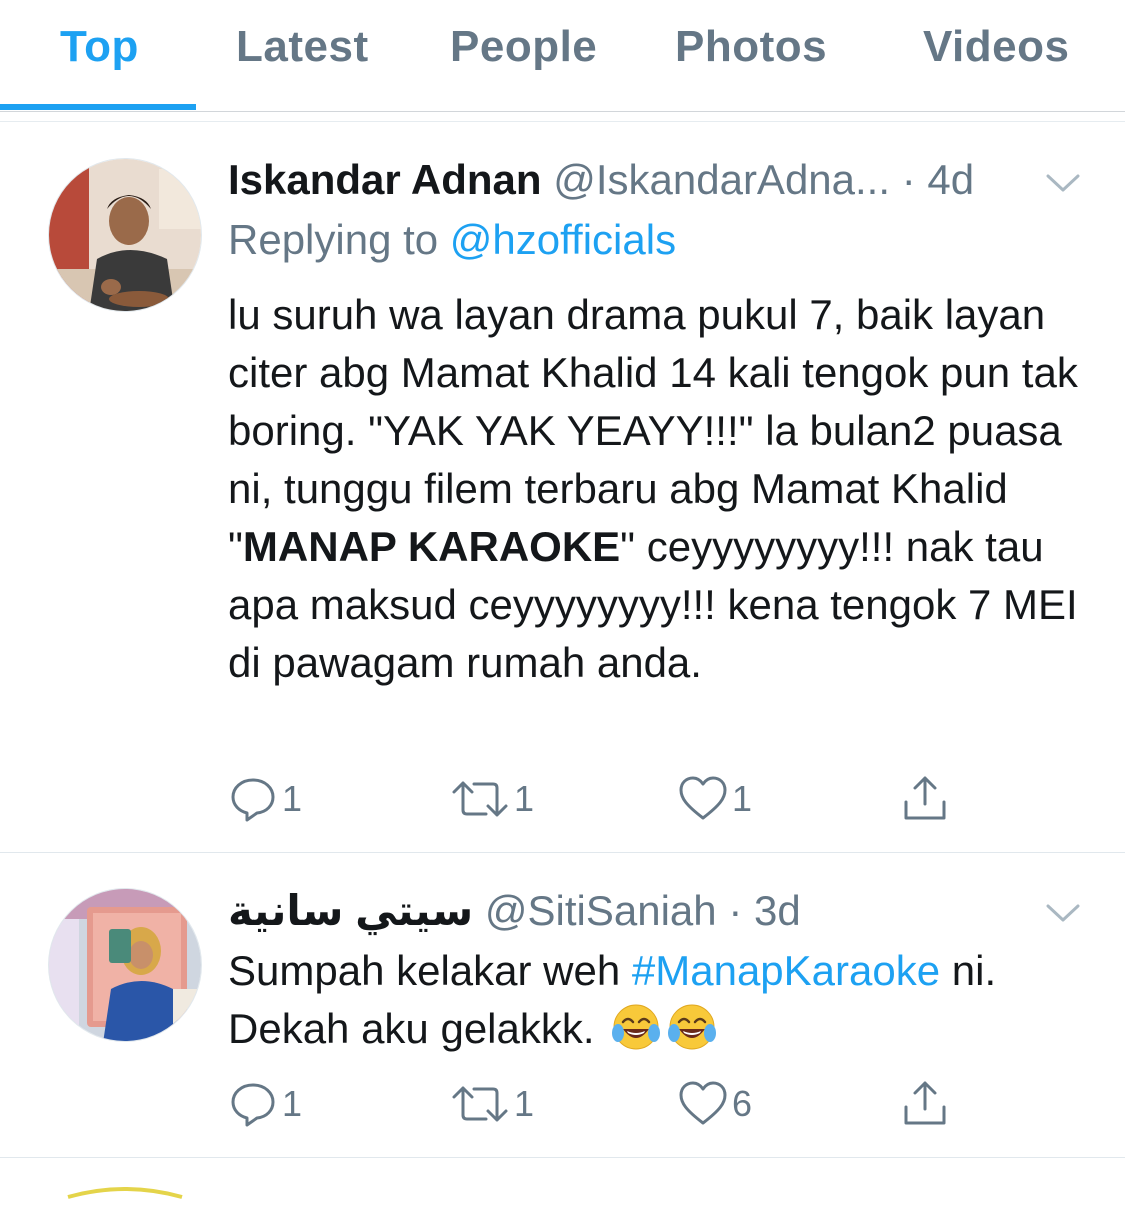 The image size is (1125, 1225). Describe the element at coordinates (98, 107) in the screenshot. I see `active-tab-indicator` at that location.